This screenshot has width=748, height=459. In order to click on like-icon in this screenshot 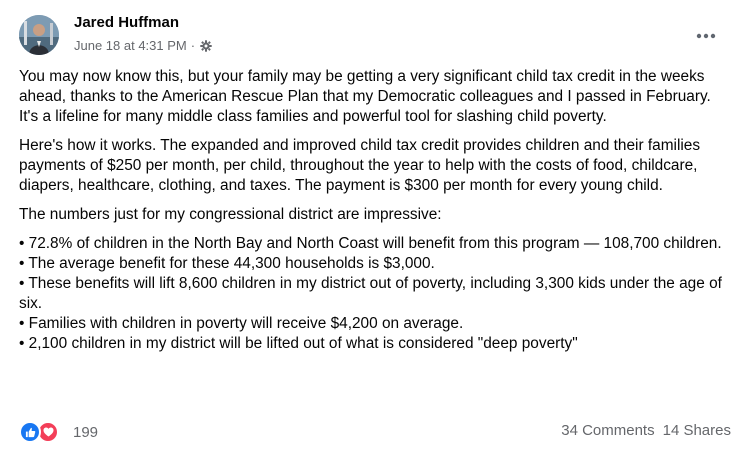, I will do `click(30, 432)`.